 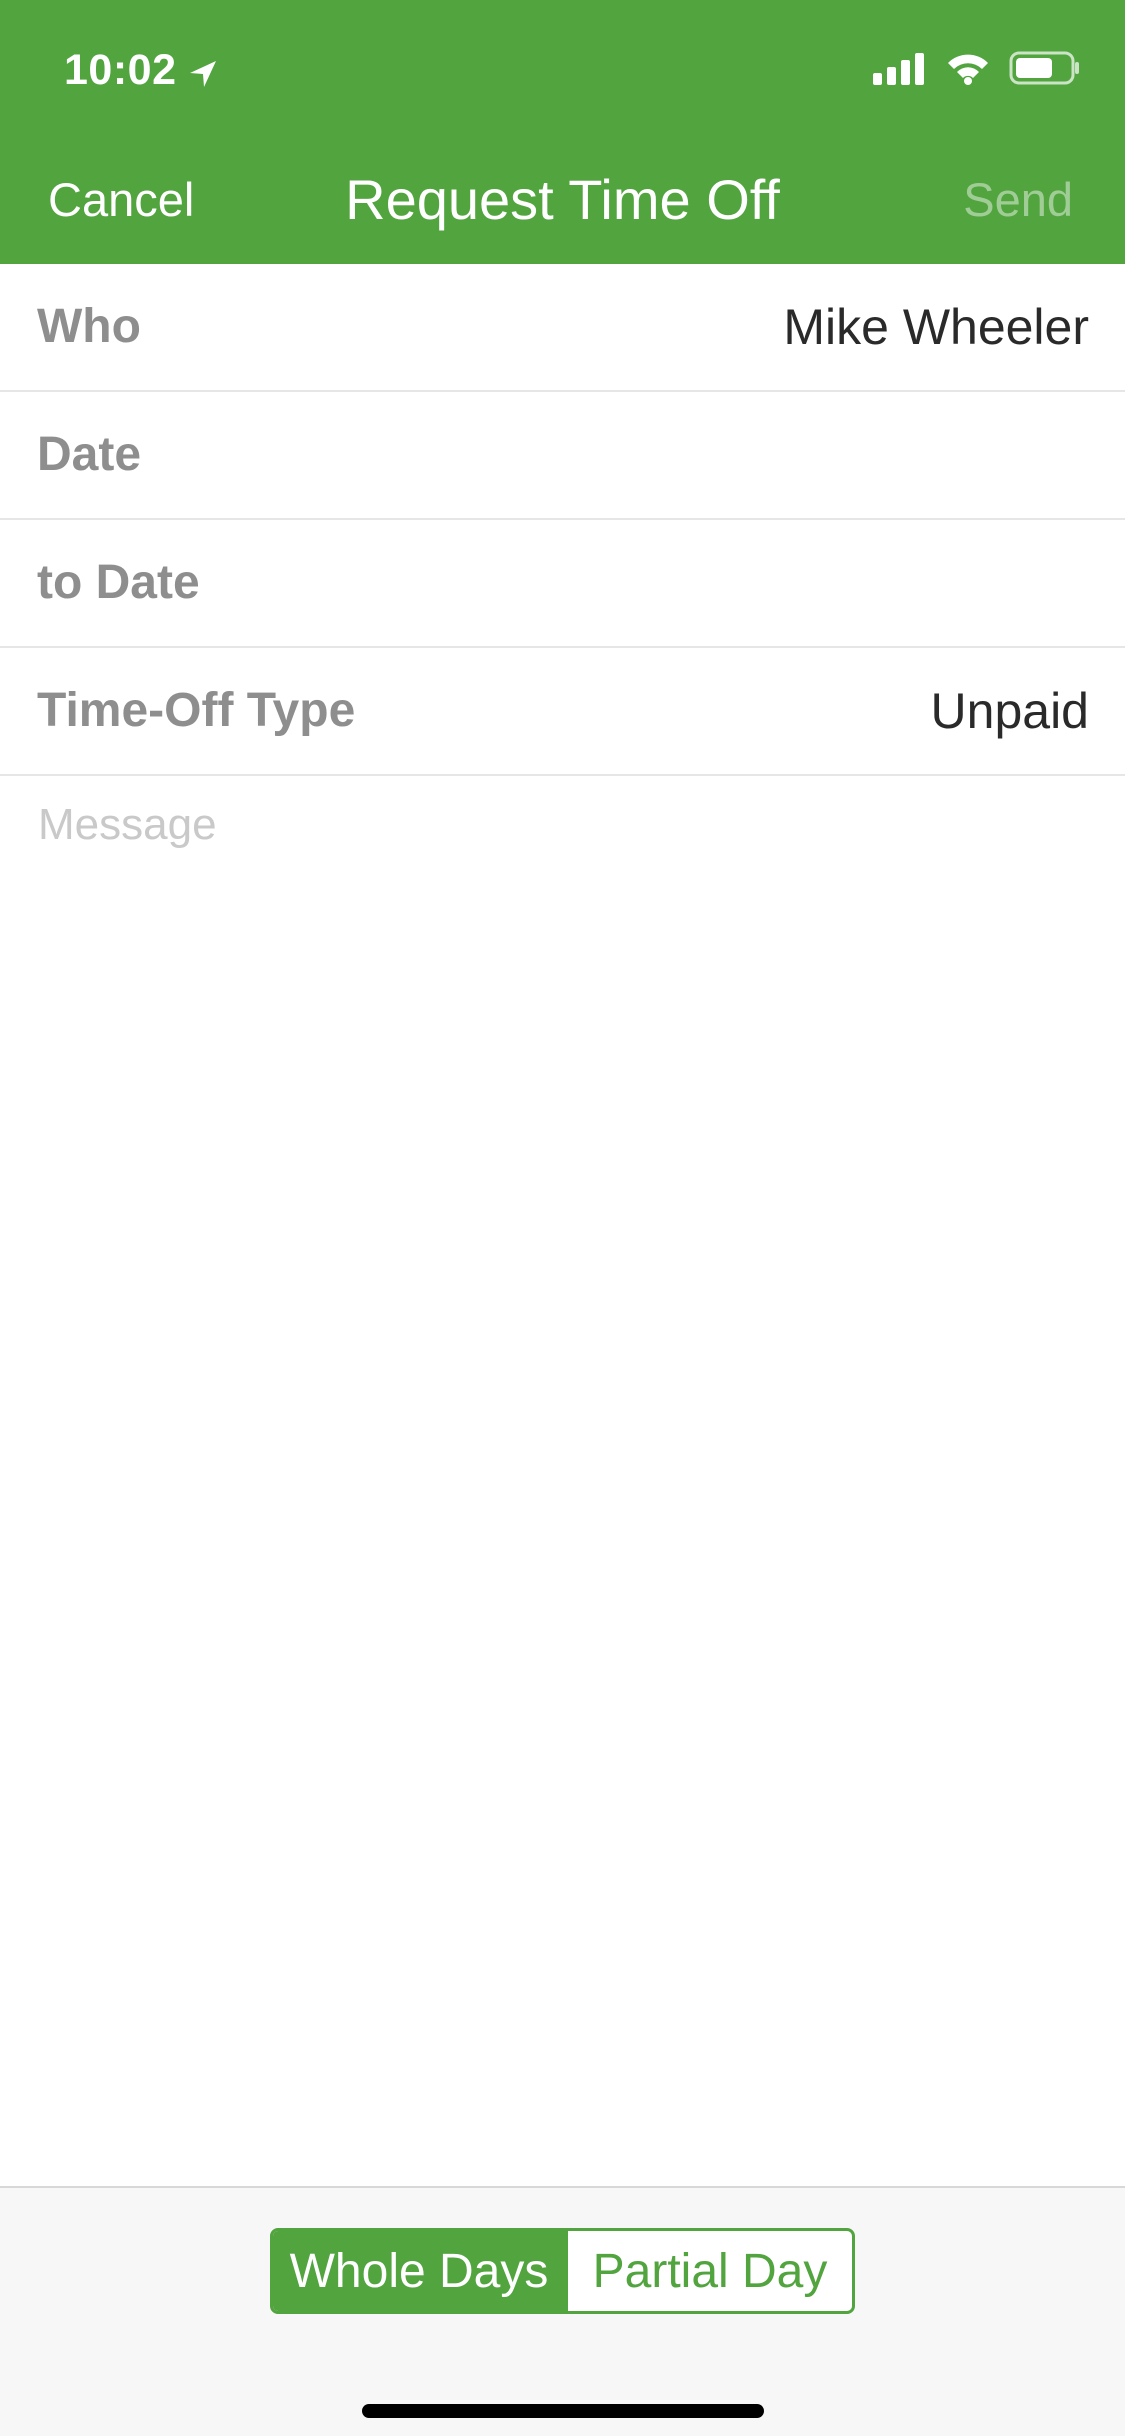 What do you see at coordinates (419, 2271) in the screenshot?
I see `whole-days-segment: Whole Days` at bounding box center [419, 2271].